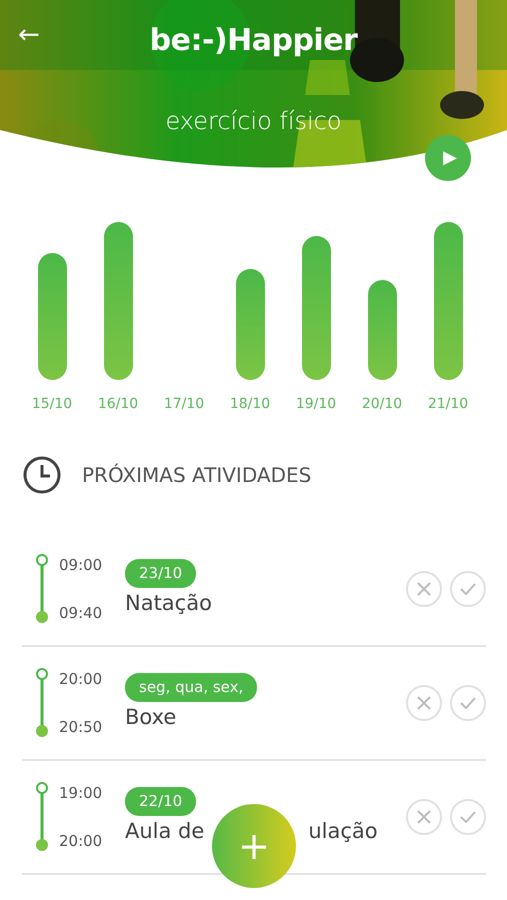  I want to click on end-time: 09:40, so click(81, 613).